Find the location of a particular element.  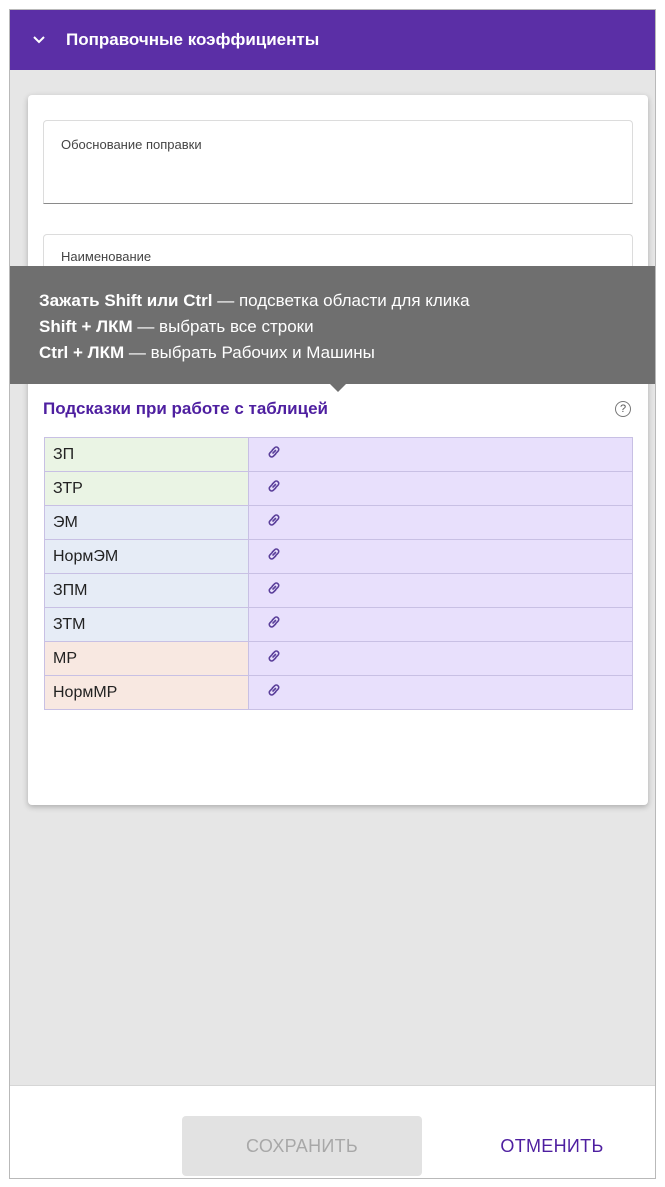

row-name-cell: ЗТМ is located at coordinates (146, 624).